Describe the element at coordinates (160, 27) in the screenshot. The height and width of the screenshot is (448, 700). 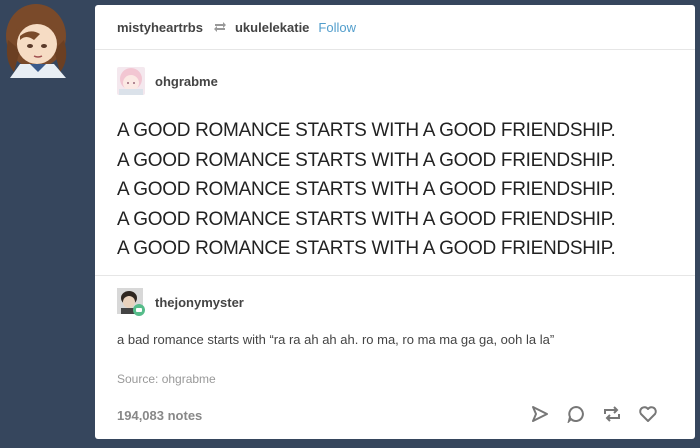
I see `poster-username: mistyheartrbs` at that location.